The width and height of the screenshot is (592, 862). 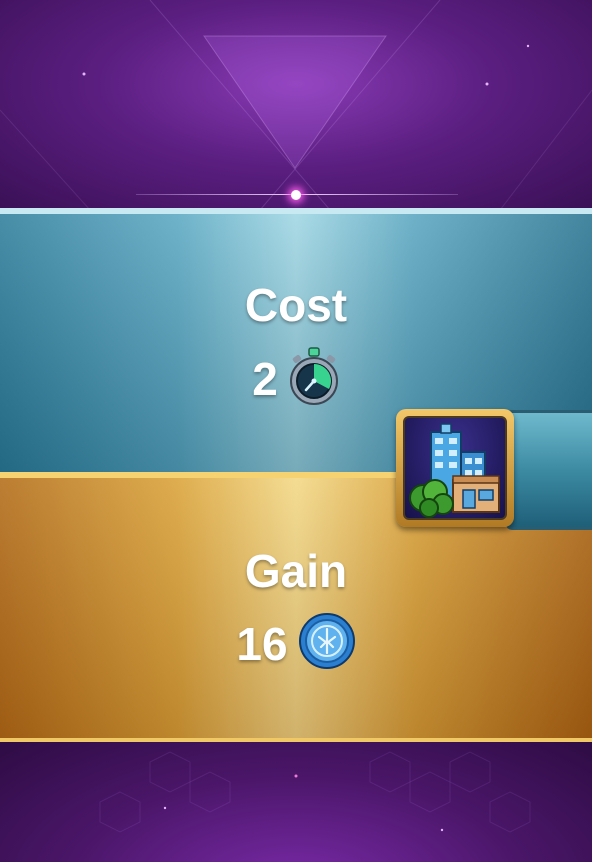 What do you see at coordinates (262, 643) in the screenshot?
I see `gain-amount: 16` at bounding box center [262, 643].